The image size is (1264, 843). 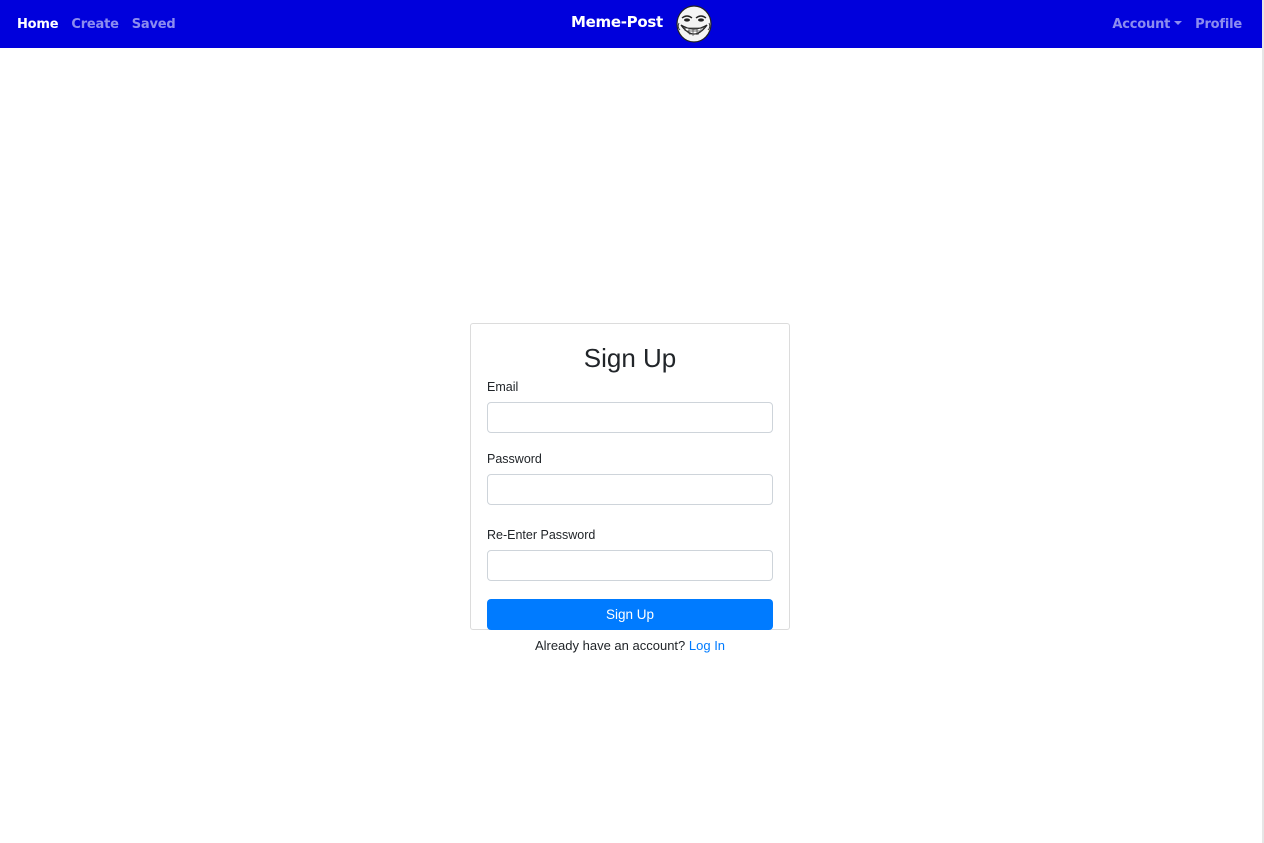 What do you see at coordinates (707, 645) in the screenshot?
I see `login-link: Log In` at bounding box center [707, 645].